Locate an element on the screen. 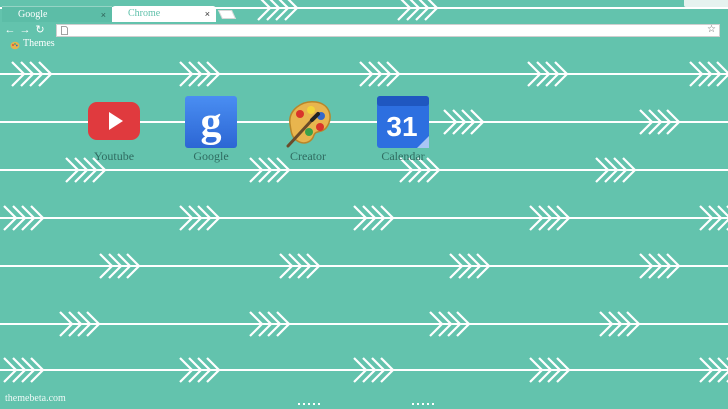  app-label: Creator is located at coordinates (308, 156).